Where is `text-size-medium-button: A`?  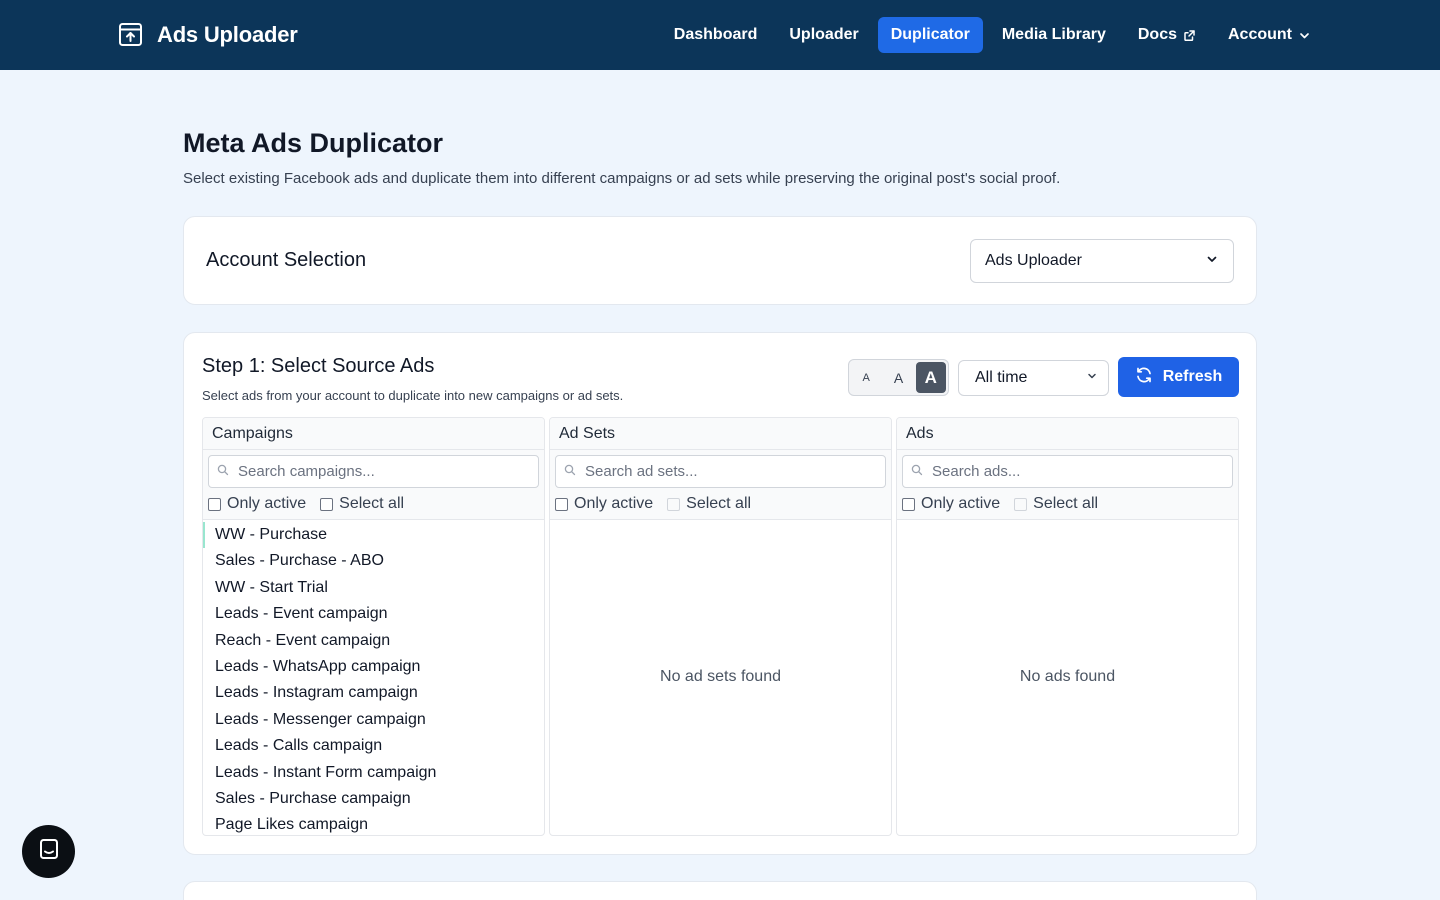 text-size-medium-button: A is located at coordinates (898, 377).